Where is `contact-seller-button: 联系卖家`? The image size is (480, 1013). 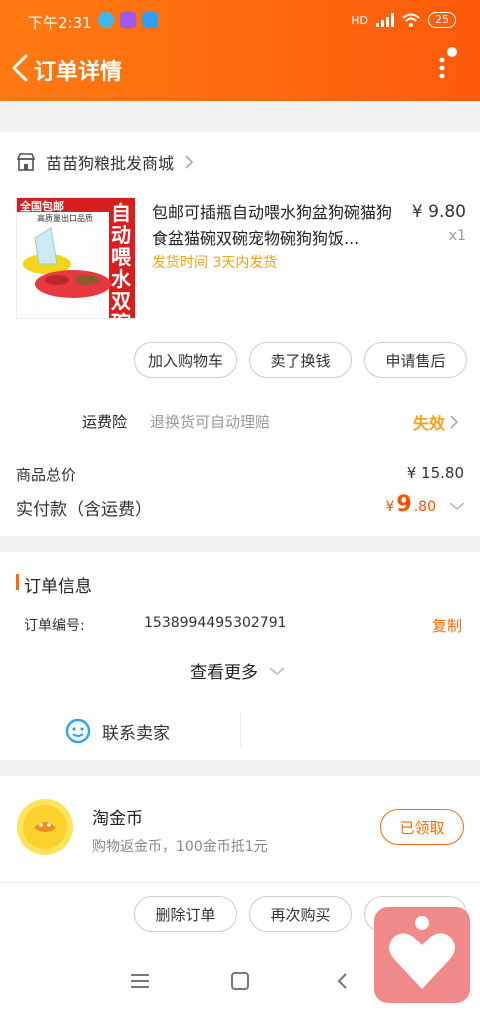 contact-seller-button: 联系卖家 is located at coordinates (117, 731).